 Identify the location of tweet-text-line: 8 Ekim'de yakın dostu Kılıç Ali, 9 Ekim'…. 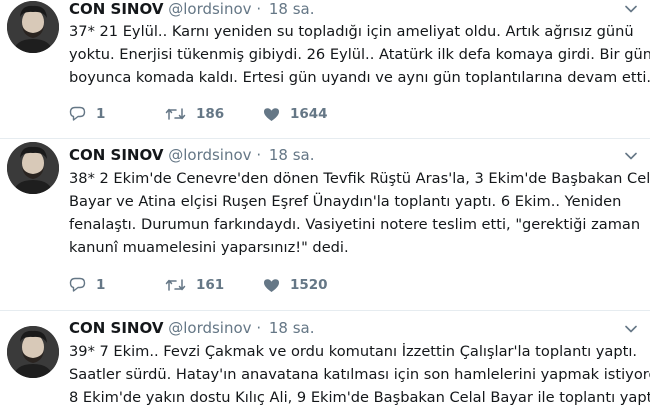
(359, 397).